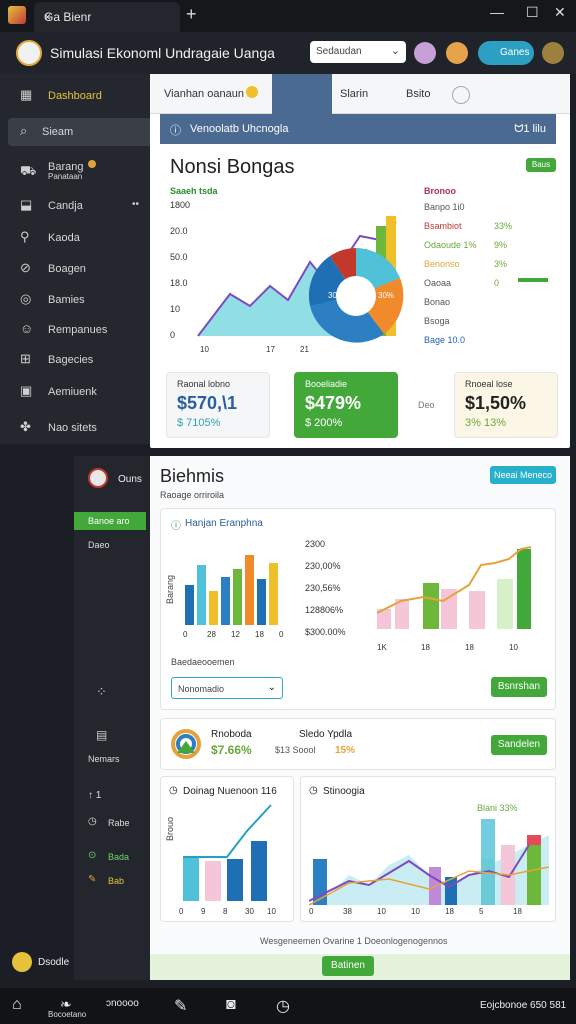 Image resolution: width=576 pixels, height=1024 pixels. I want to click on sidebar-item-bagecies: ⊞ Bagecies, so click(75, 360).